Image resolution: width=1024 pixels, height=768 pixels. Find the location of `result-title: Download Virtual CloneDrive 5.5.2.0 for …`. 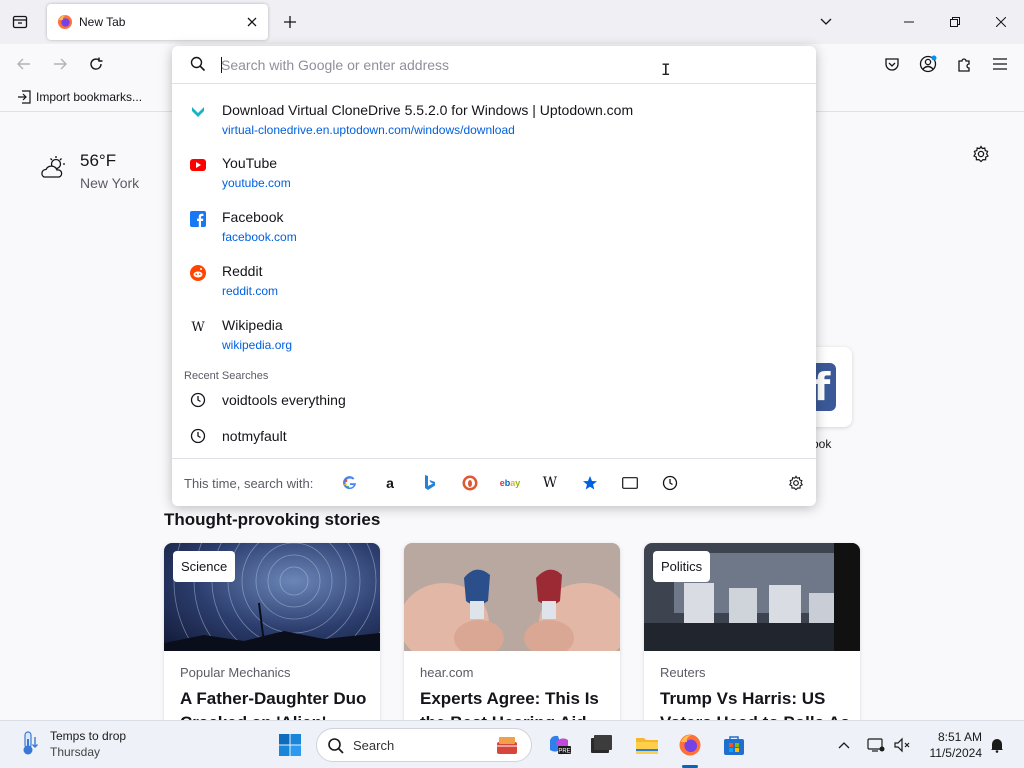

result-title: Download Virtual CloneDrive 5.5.2.0 for … is located at coordinates (428, 110).